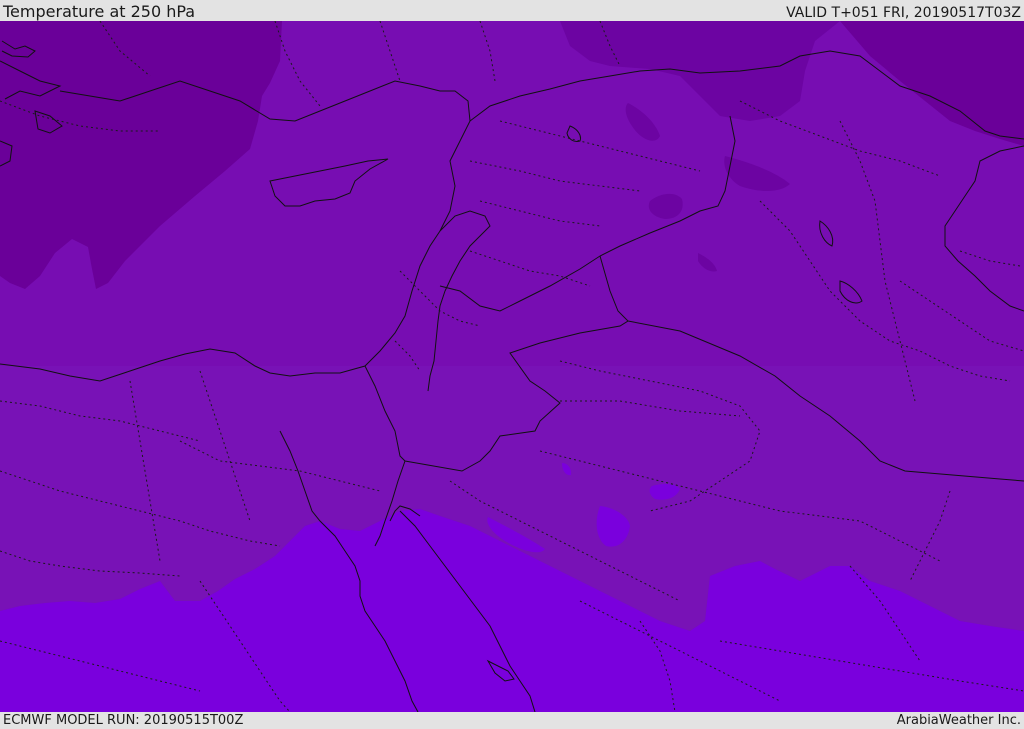 This screenshot has height=729, width=1024. What do you see at coordinates (123, 720) in the screenshot?
I see `model-run-label: ECMWF MODEL RUN: 20190515T00Z` at bounding box center [123, 720].